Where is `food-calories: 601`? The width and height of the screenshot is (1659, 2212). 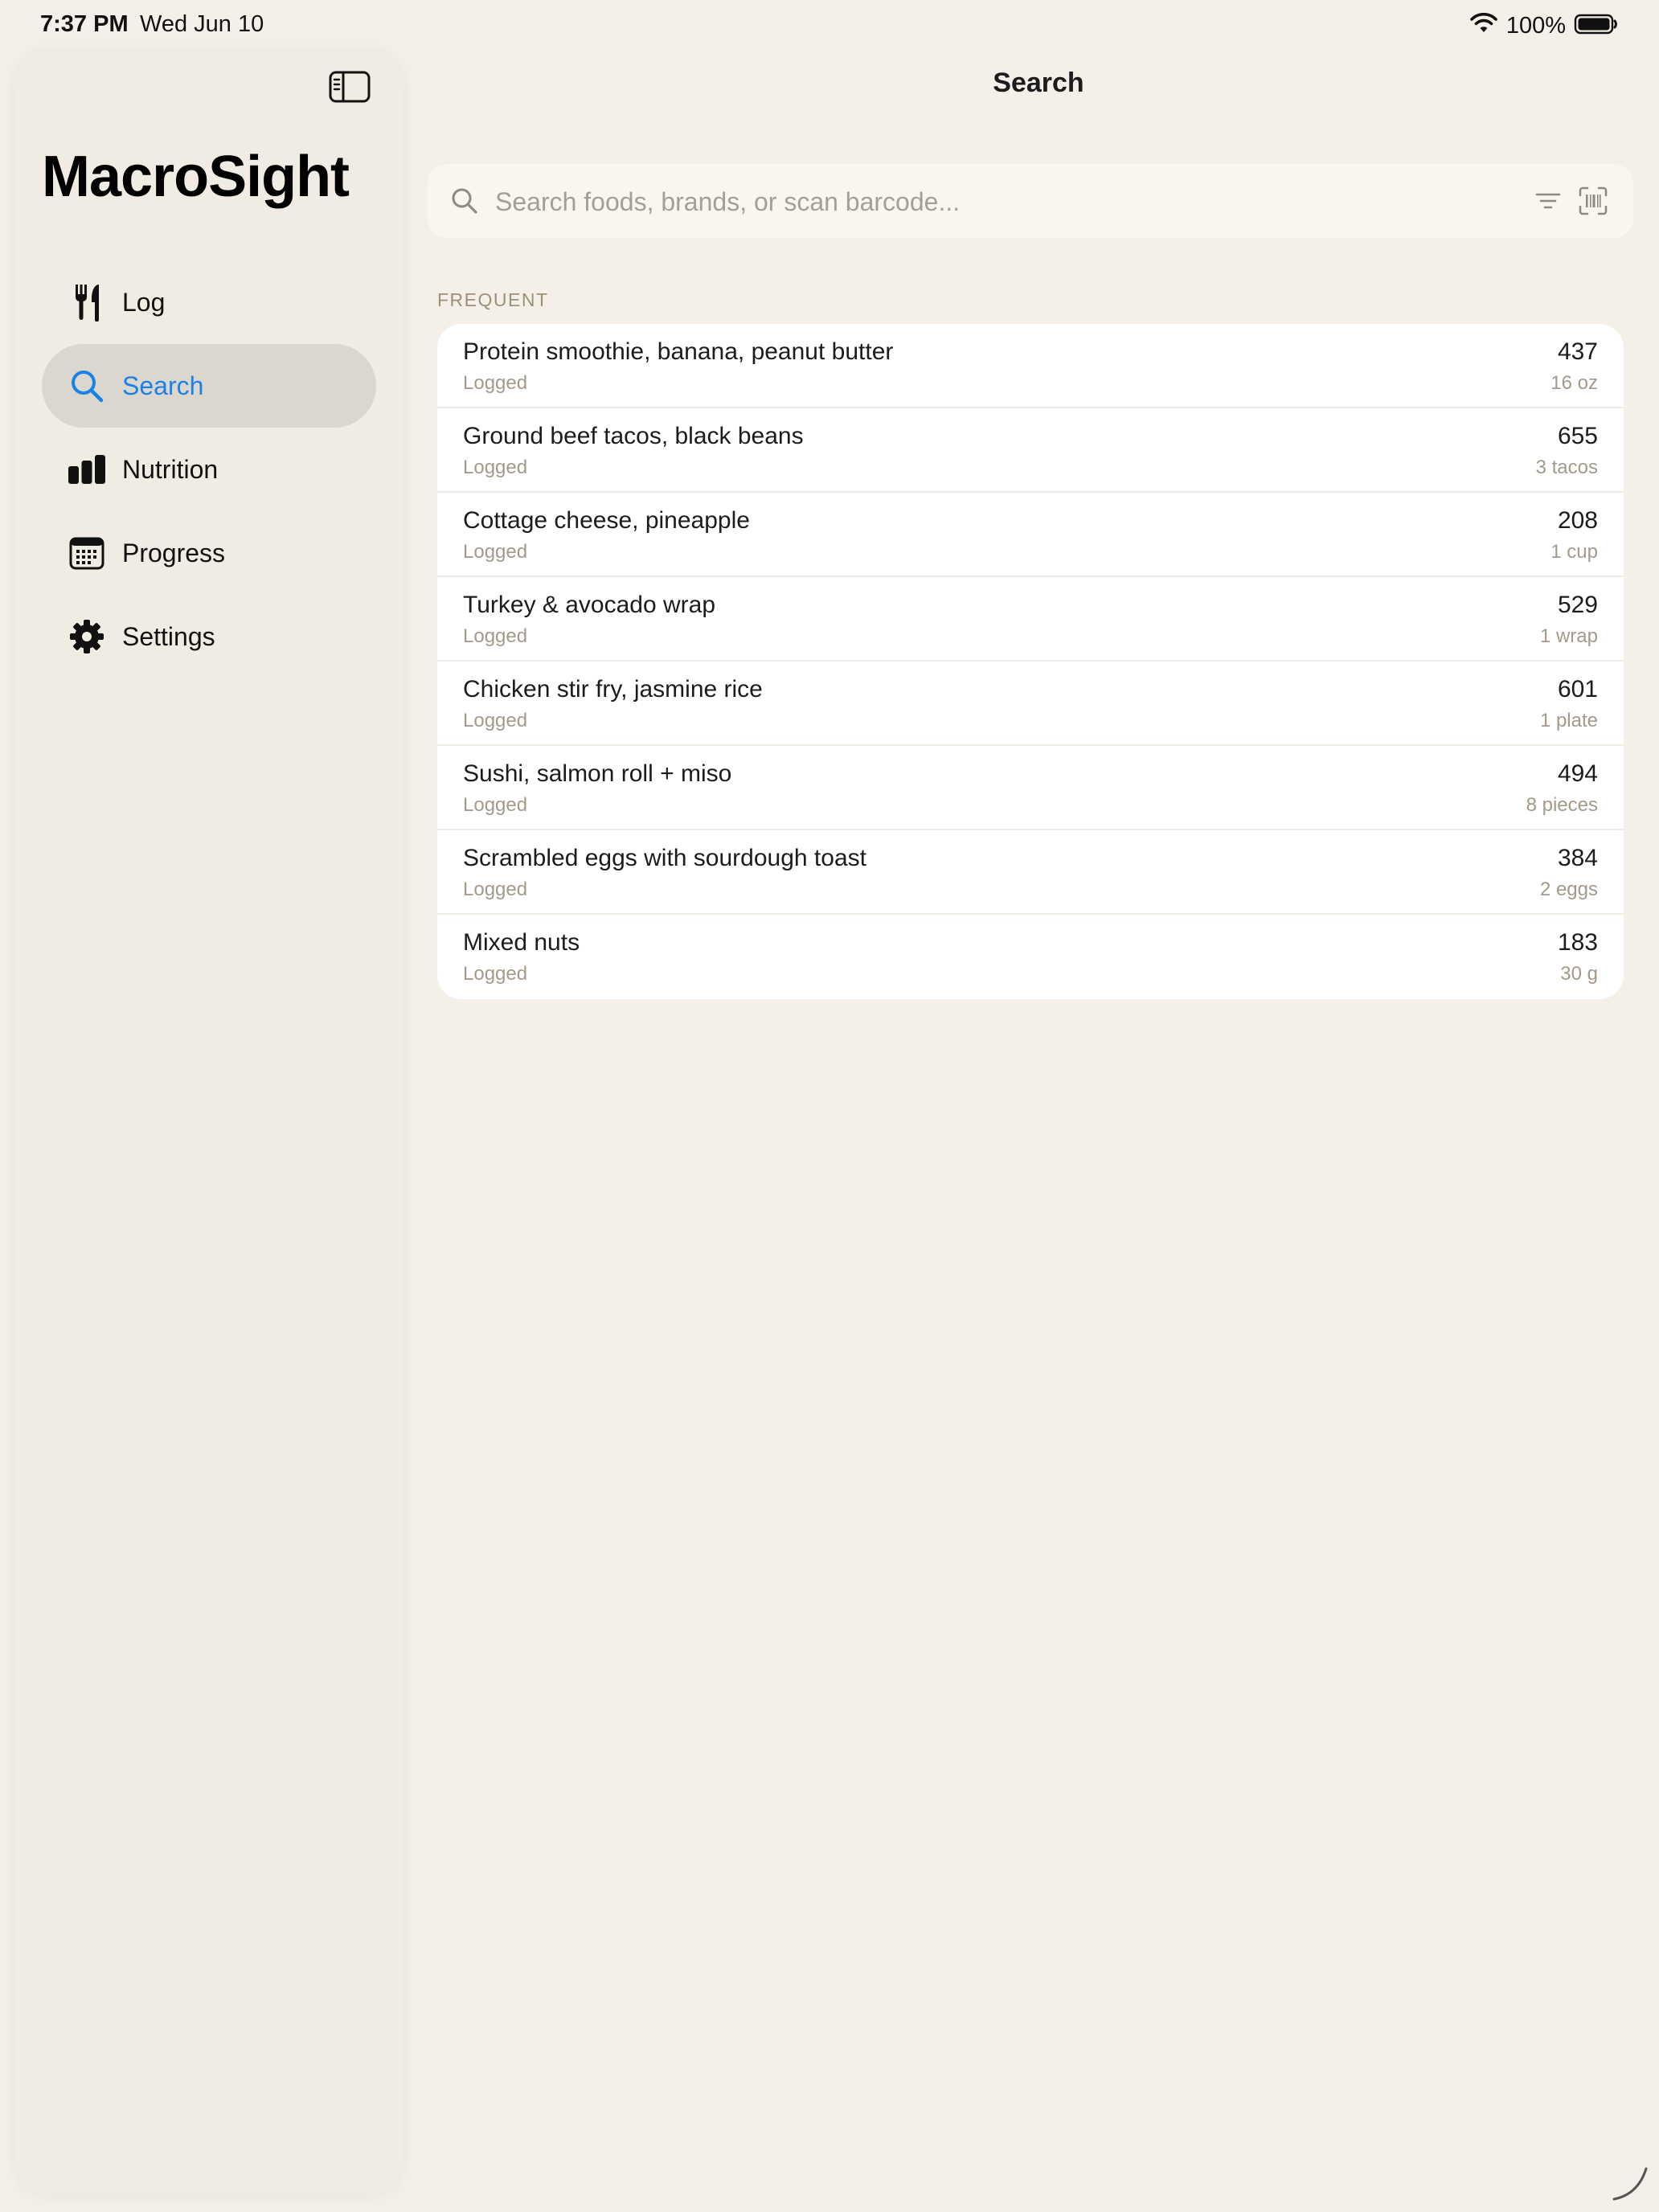
food-calories: 601 is located at coordinates (1577, 689).